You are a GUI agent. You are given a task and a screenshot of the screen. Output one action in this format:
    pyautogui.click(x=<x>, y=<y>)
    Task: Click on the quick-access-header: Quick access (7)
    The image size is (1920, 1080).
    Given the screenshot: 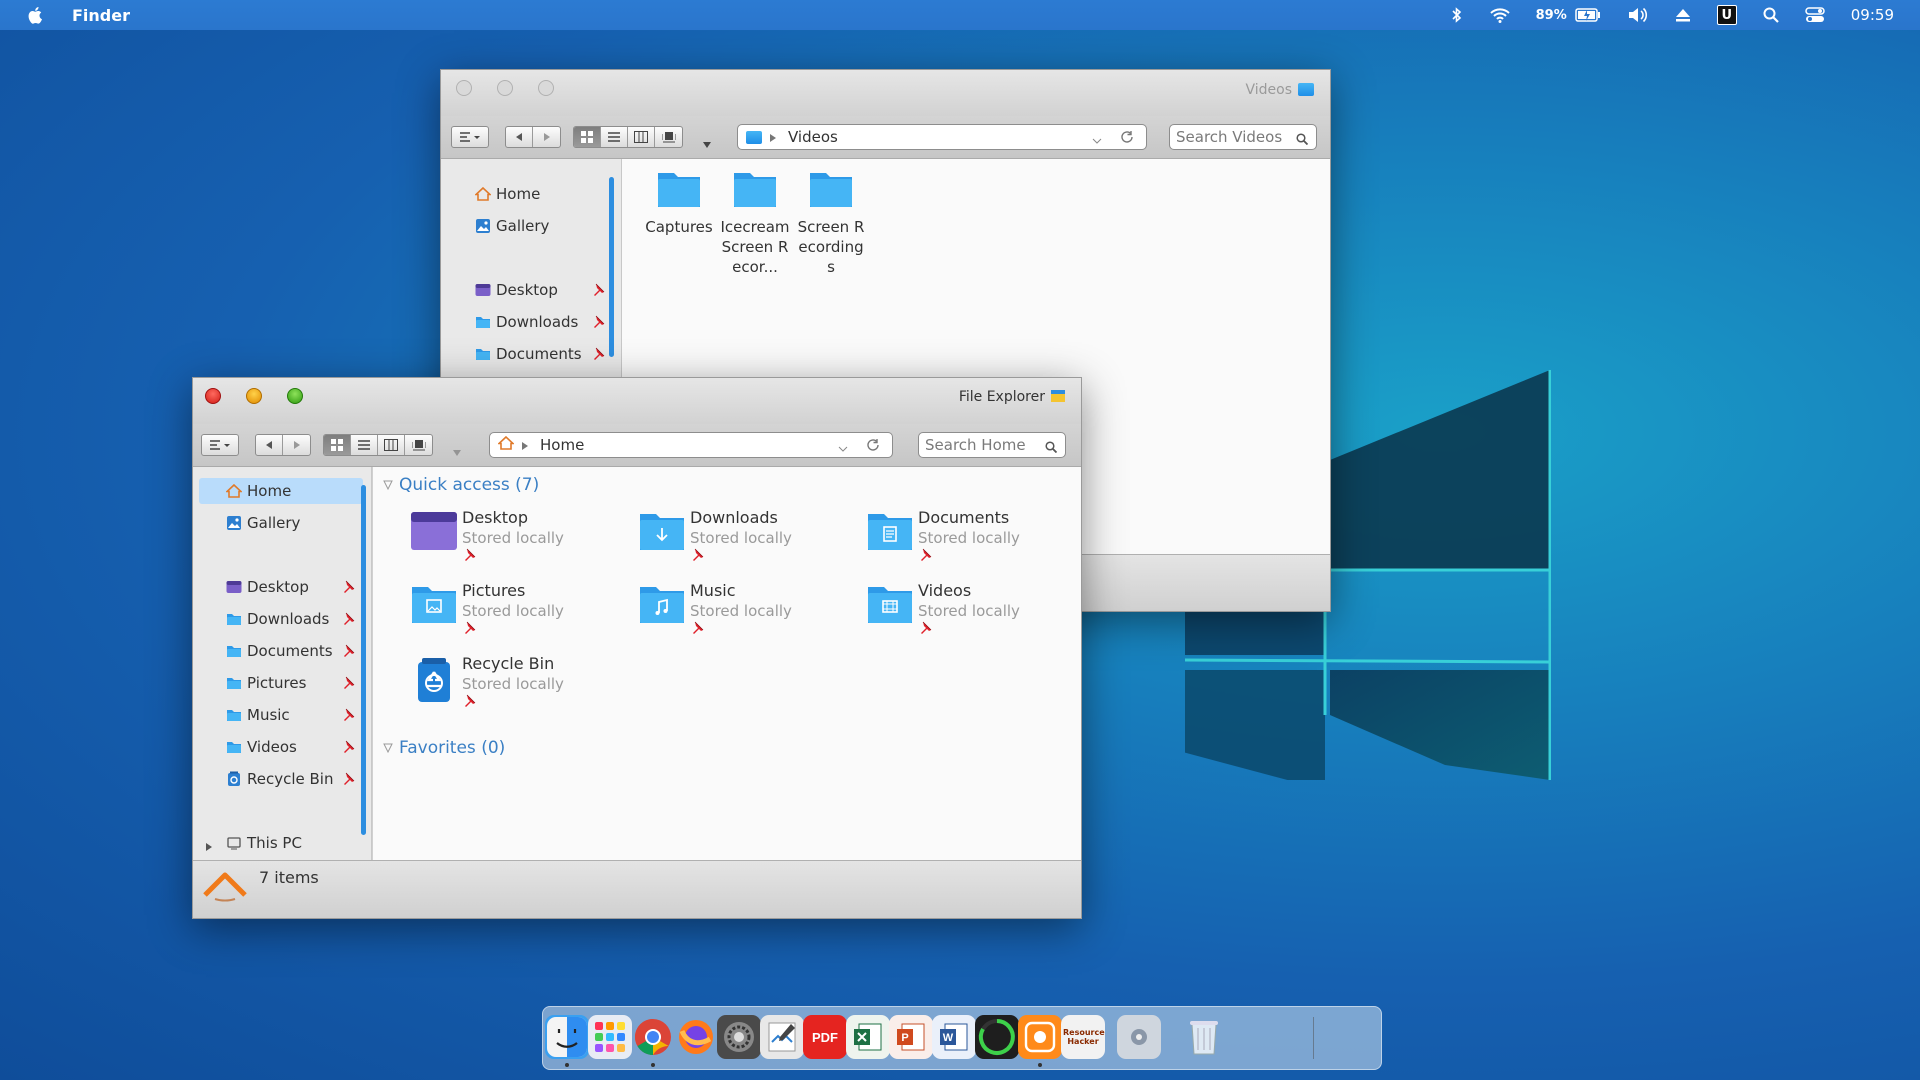 What is the action you would take?
    pyautogui.click(x=461, y=485)
    